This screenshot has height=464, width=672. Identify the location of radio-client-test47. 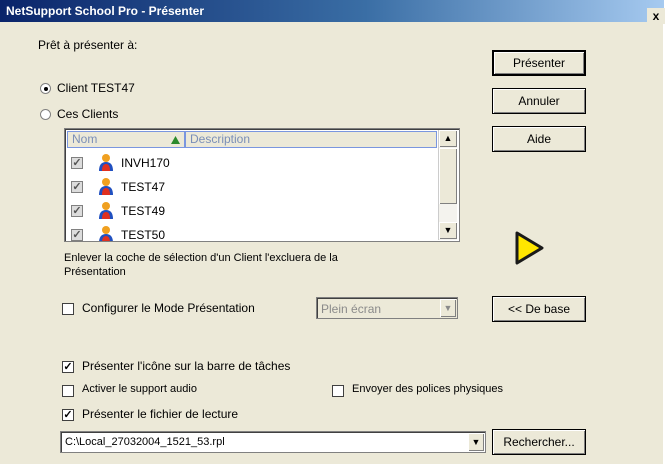
(45, 88).